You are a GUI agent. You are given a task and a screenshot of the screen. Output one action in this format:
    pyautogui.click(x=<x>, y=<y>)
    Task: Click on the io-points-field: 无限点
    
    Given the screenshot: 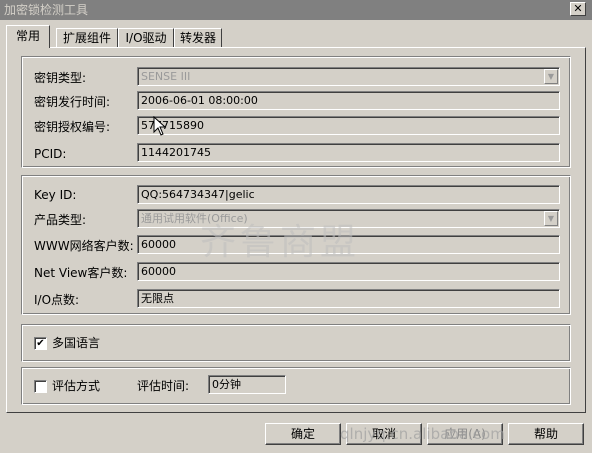 What is the action you would take?
    pyautogui.click(x=348, y=298)
    